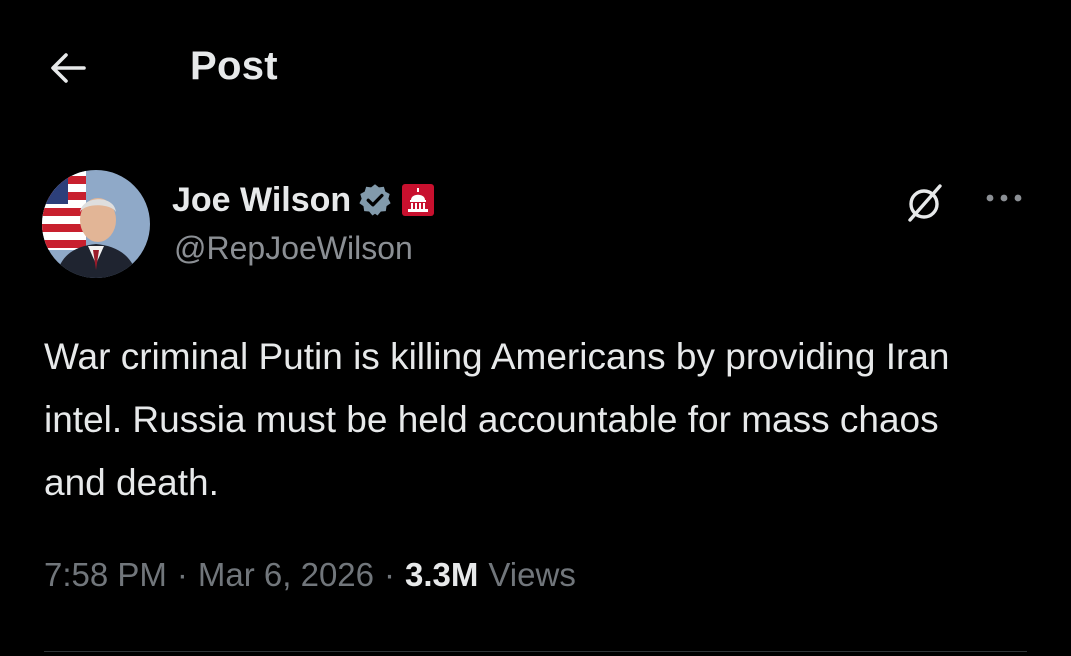 The image size is (1071, 656). Describe the element at coordinates (532, 574) in the screenshot. I see `views-label: Views` at that location.